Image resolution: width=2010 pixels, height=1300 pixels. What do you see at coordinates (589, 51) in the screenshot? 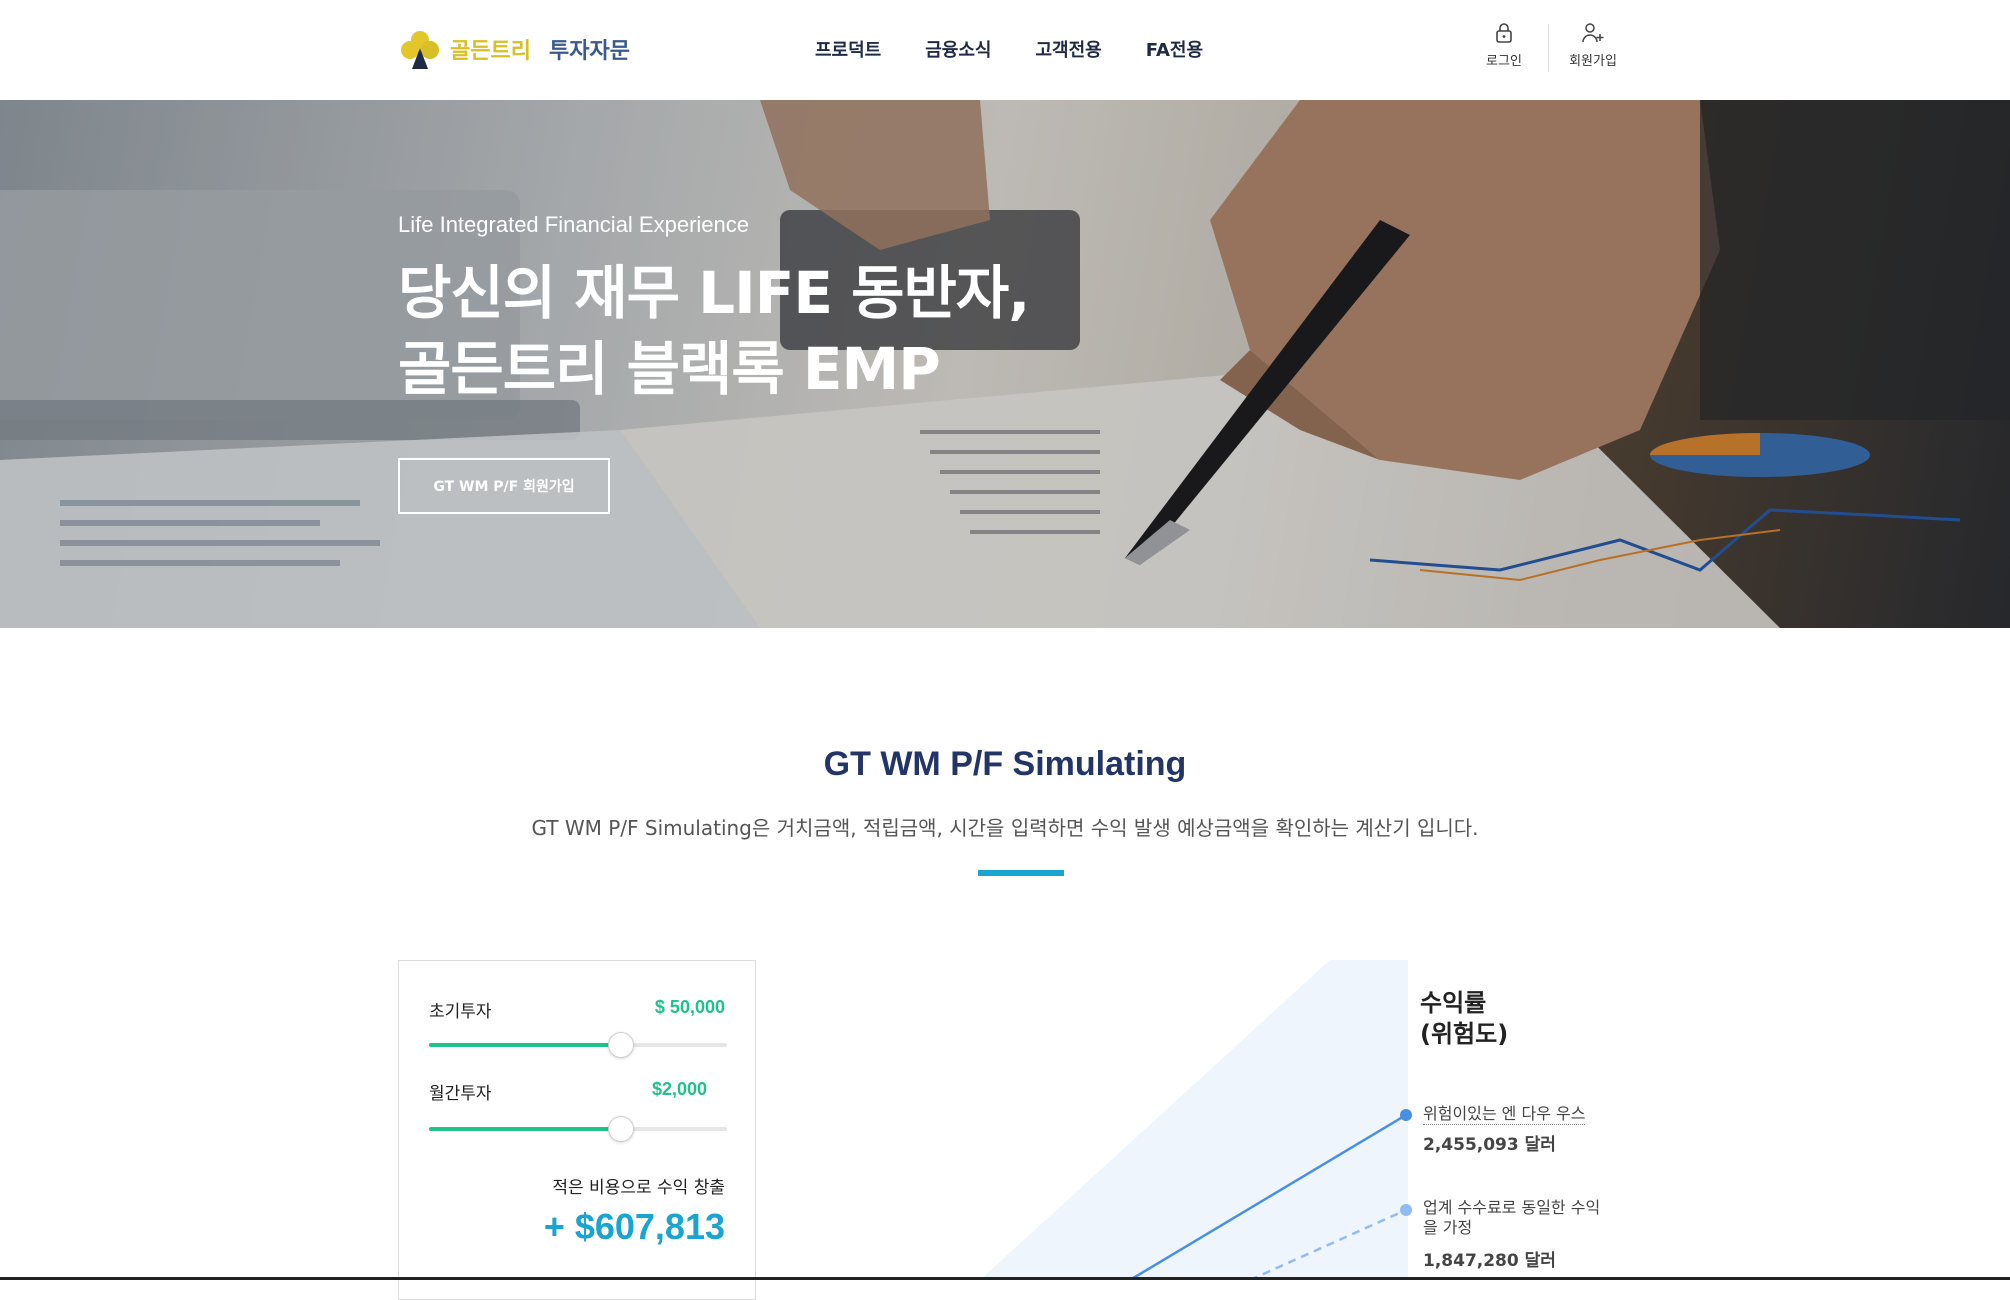
I see `brand-name-part2: 투자자문` at bounding box center [589, 51].